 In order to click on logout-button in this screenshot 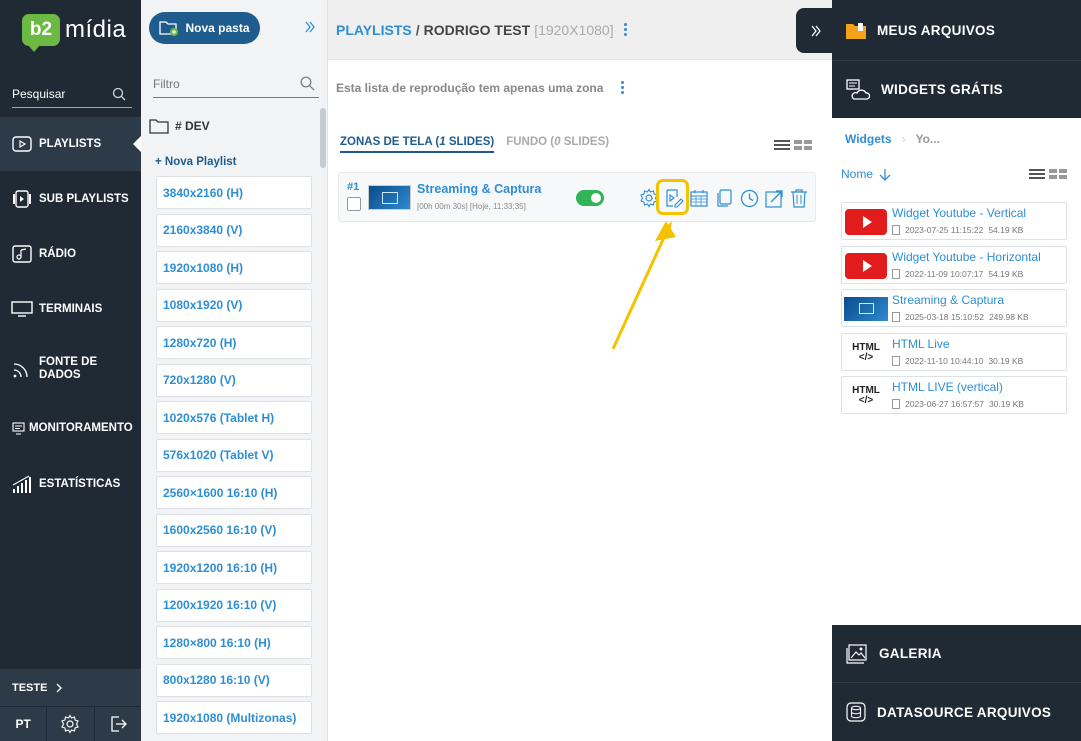, I will do `click(117, 724)`.